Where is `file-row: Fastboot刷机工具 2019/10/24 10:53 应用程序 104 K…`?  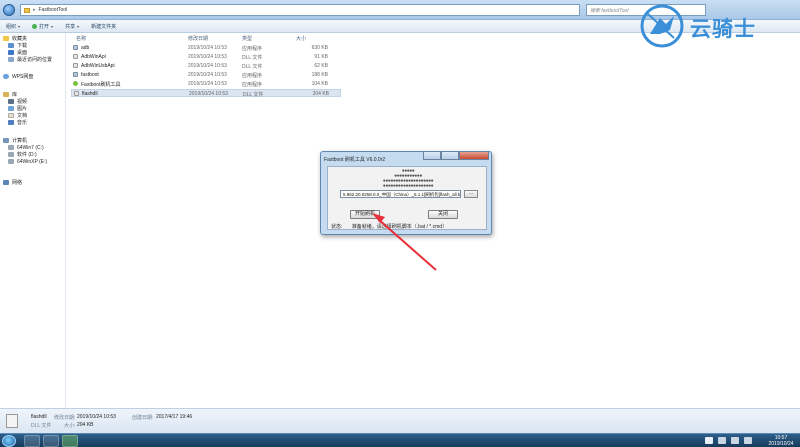 file-row: Fastboot刷机工具 2019/10/24 10:53 应用程序 104 K… is located at coordinates (206, 84).